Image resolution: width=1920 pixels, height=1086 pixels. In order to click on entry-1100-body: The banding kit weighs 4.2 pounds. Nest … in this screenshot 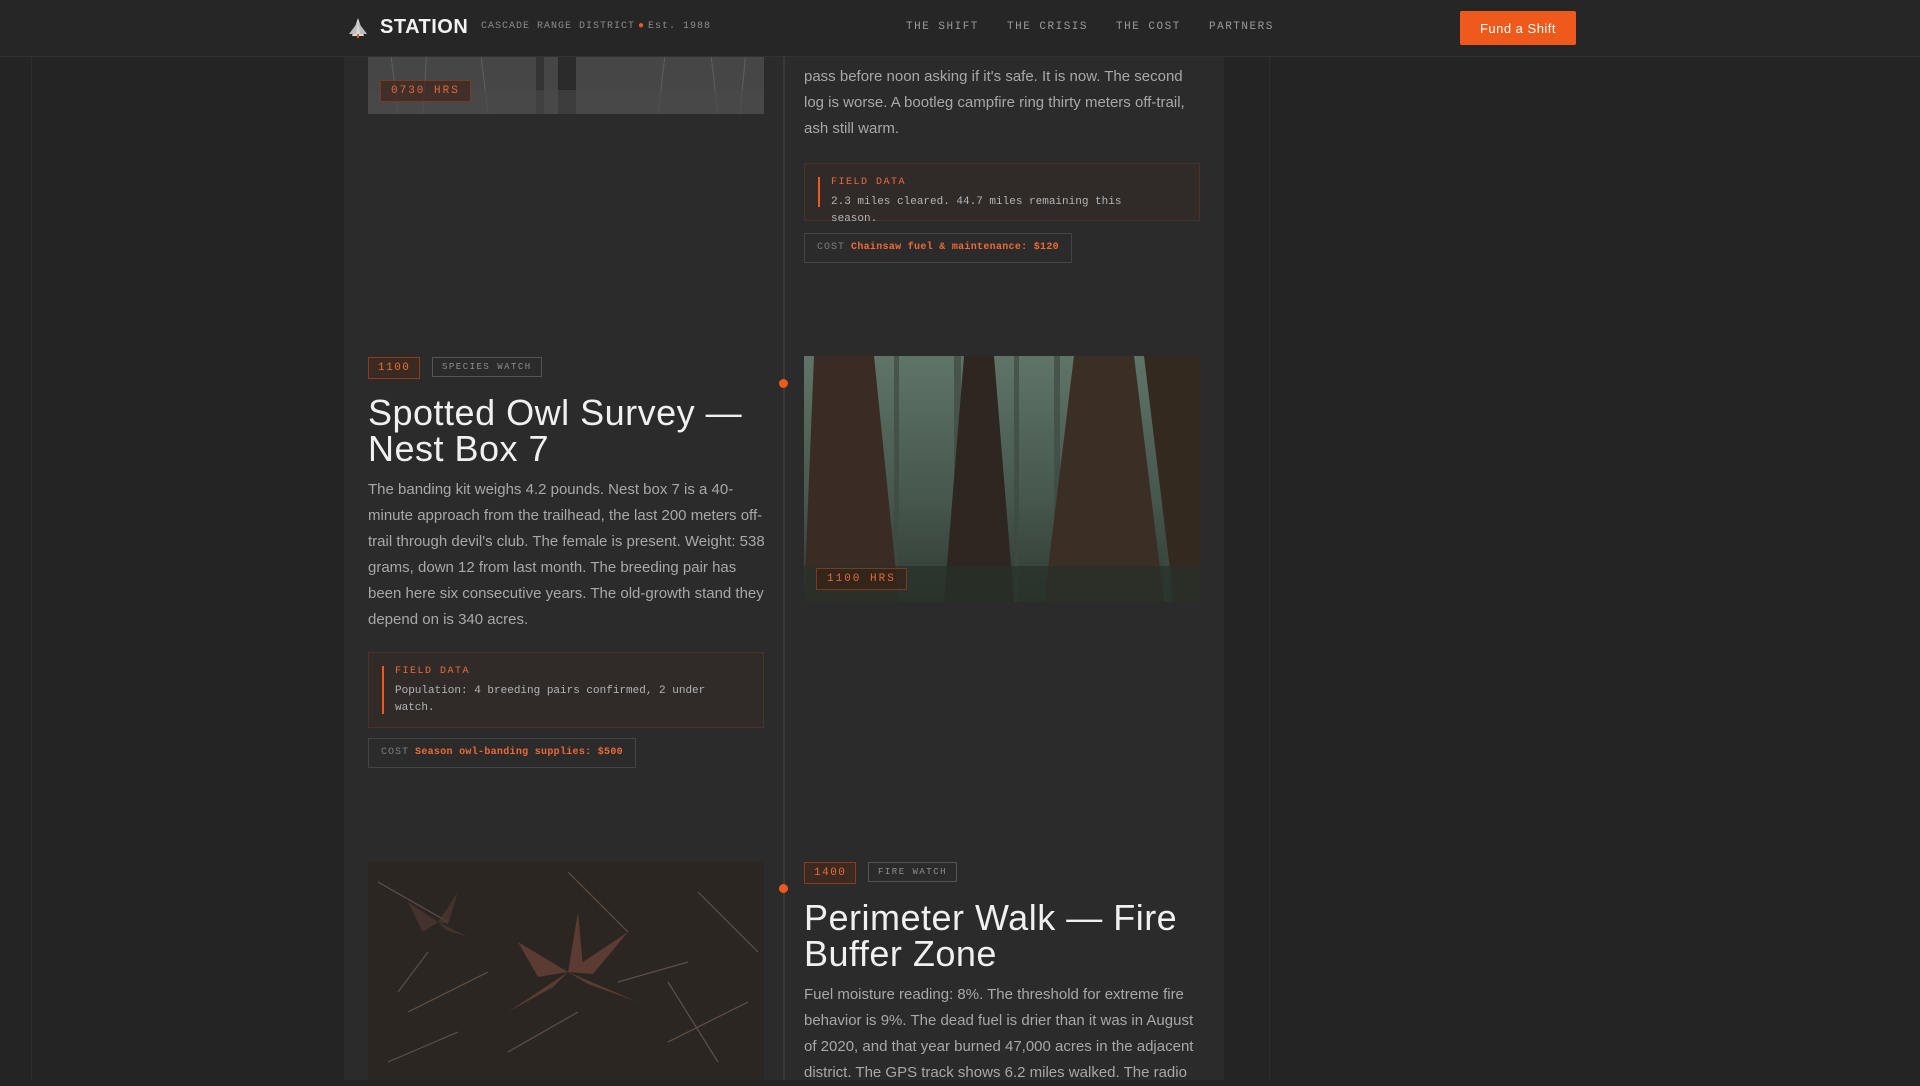, I will do `click(566, 554)`.